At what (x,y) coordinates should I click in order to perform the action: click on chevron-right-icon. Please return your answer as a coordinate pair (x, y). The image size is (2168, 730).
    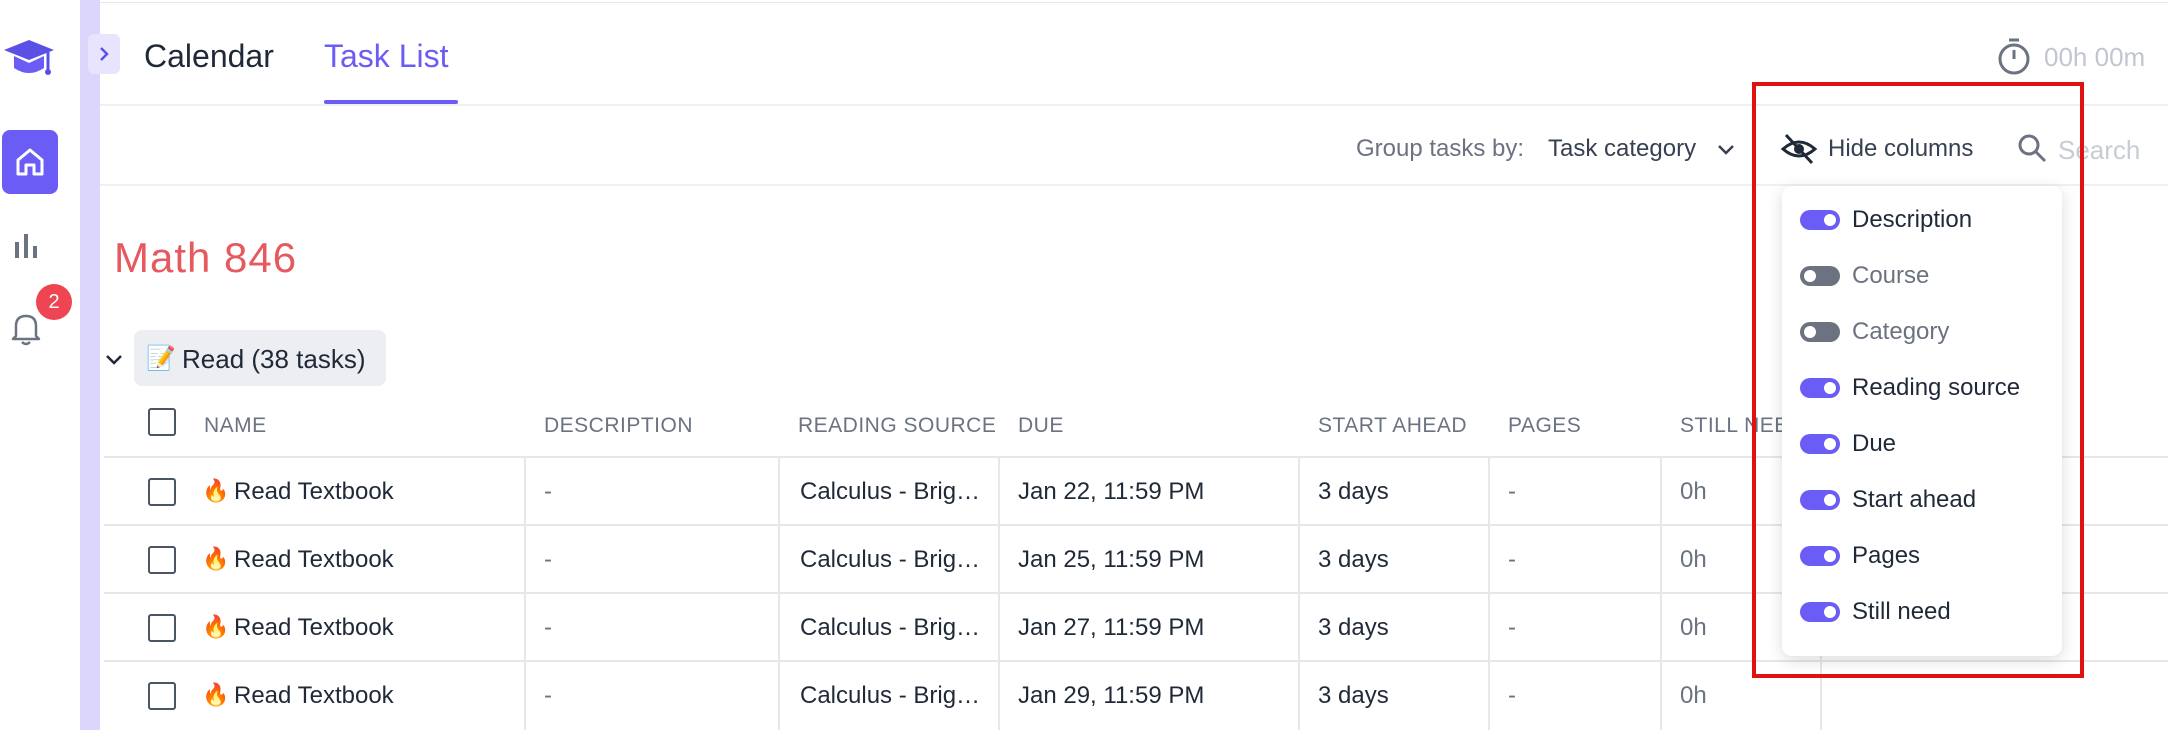
    Looking at the image, I should click on (104, 54).